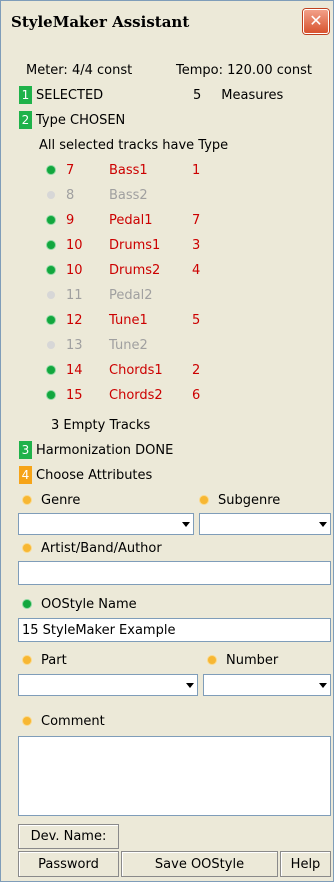 This screenshot has width=334, height=882. Describe the element at coordinates (74, 320) in the screenshot. I see `track-number: 12` at that location.